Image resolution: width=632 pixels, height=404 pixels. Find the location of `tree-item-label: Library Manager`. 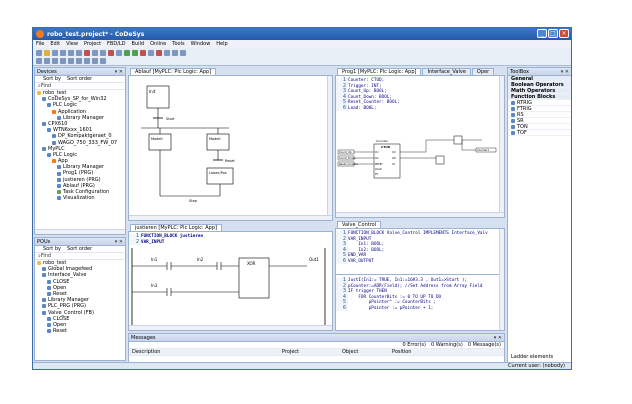

tree-item-label: Library Manager is located at coordinates (83, 117).